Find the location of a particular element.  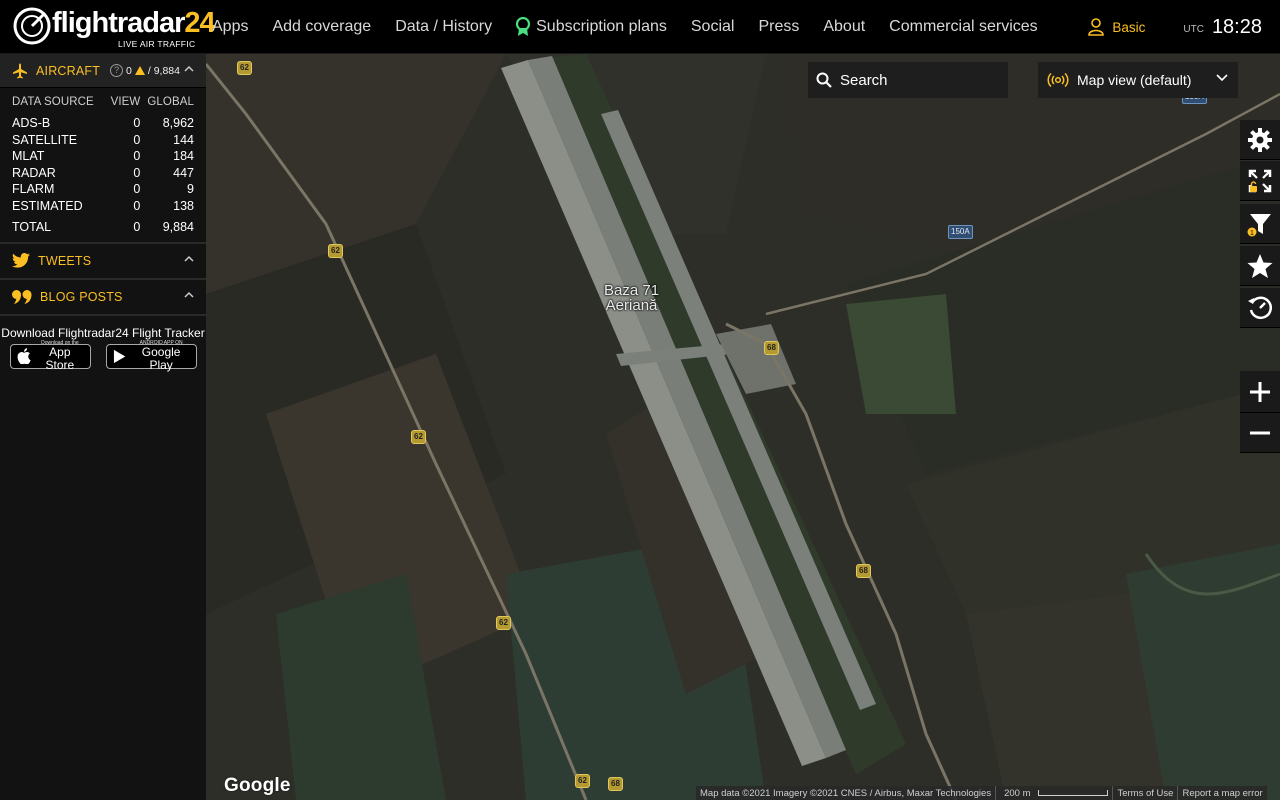

table-row: RADAR 0 447 is located at coordinates (103, 173).